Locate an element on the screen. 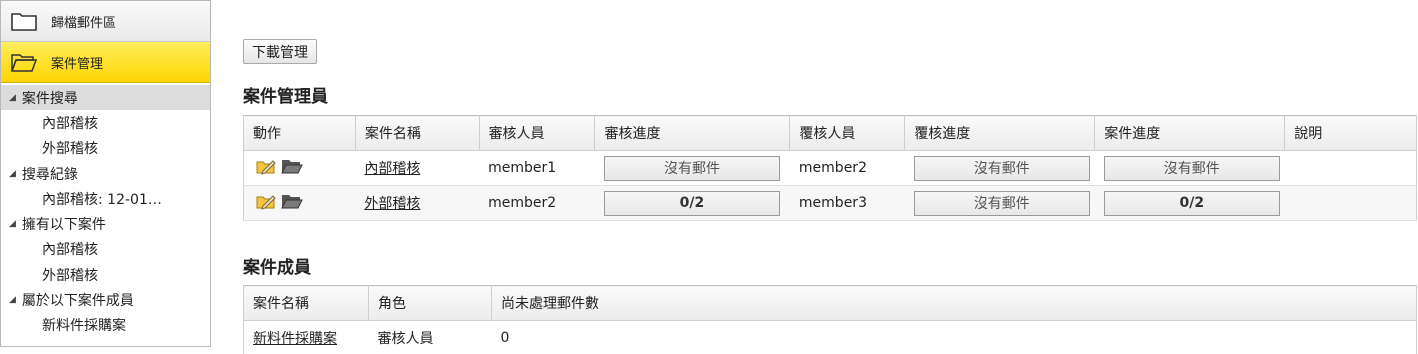 The image size is (1418, 354). reviewer-cell: member2 is located at coordinates (537, 203).